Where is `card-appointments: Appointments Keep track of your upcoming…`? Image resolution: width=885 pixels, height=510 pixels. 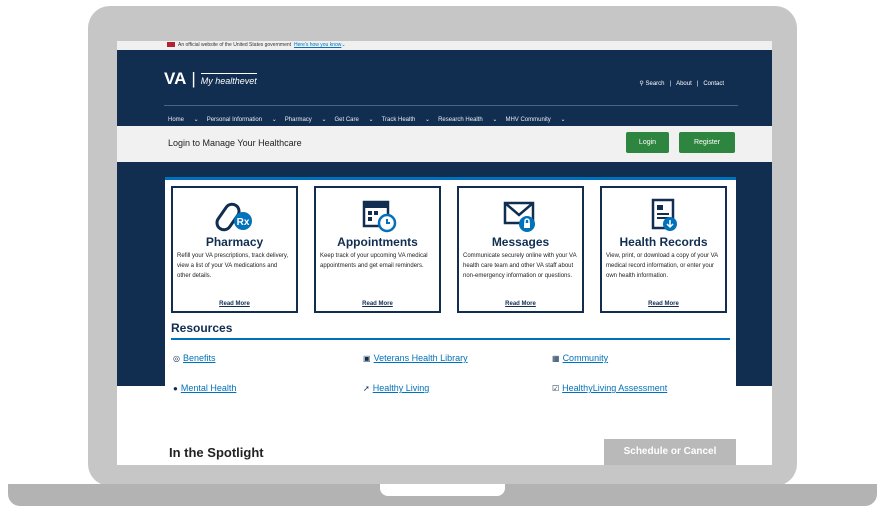
card-appointments: Appointments Keep track of your upcoming… is located at coordinates (377, 249).